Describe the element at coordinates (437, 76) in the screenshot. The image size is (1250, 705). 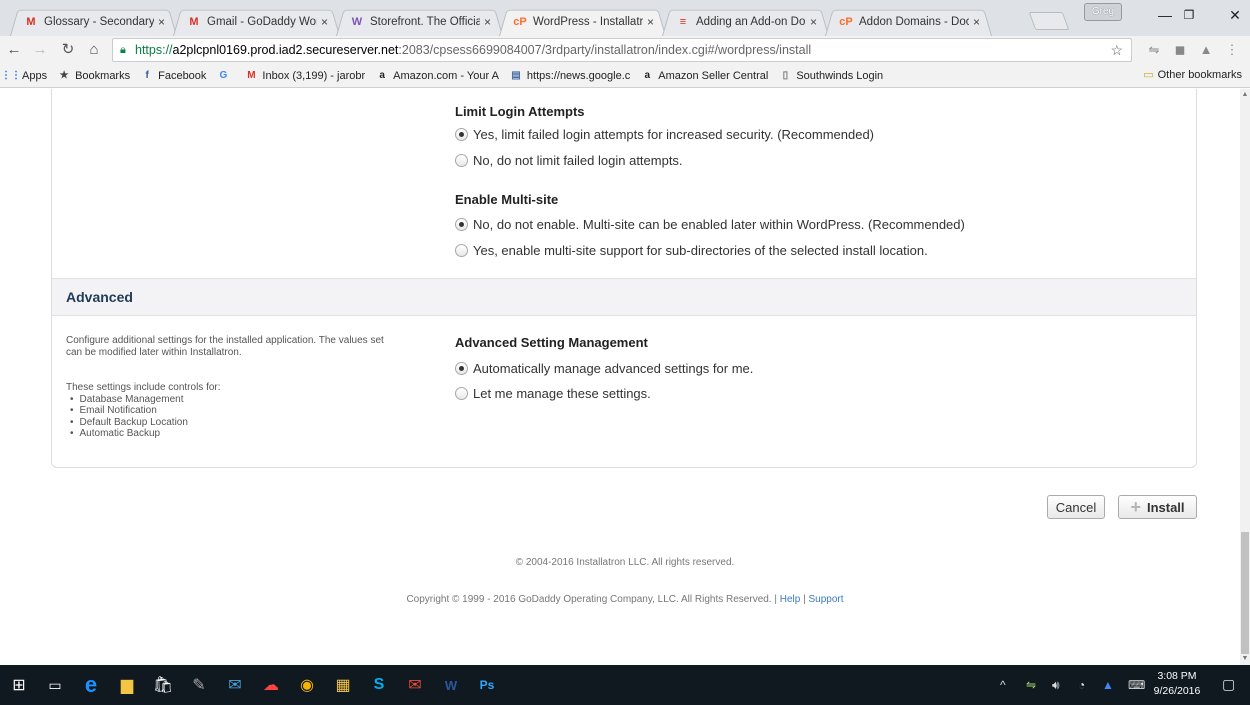
I see `bookmark-item: a Amazon.com - Your A` at that location.